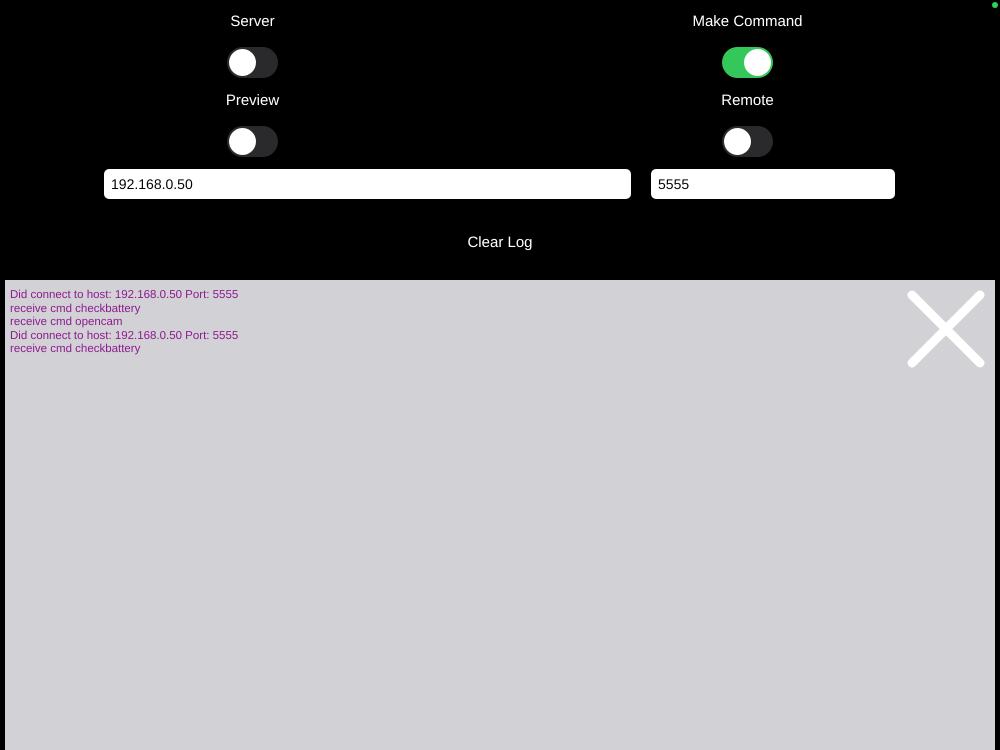 Image resolution: width=1000 pixels, height=750 pixels. What do you see at coordinates (995, 5) in the screenshot?
I see `status-dot-icon` at bounding box center [995, 5].